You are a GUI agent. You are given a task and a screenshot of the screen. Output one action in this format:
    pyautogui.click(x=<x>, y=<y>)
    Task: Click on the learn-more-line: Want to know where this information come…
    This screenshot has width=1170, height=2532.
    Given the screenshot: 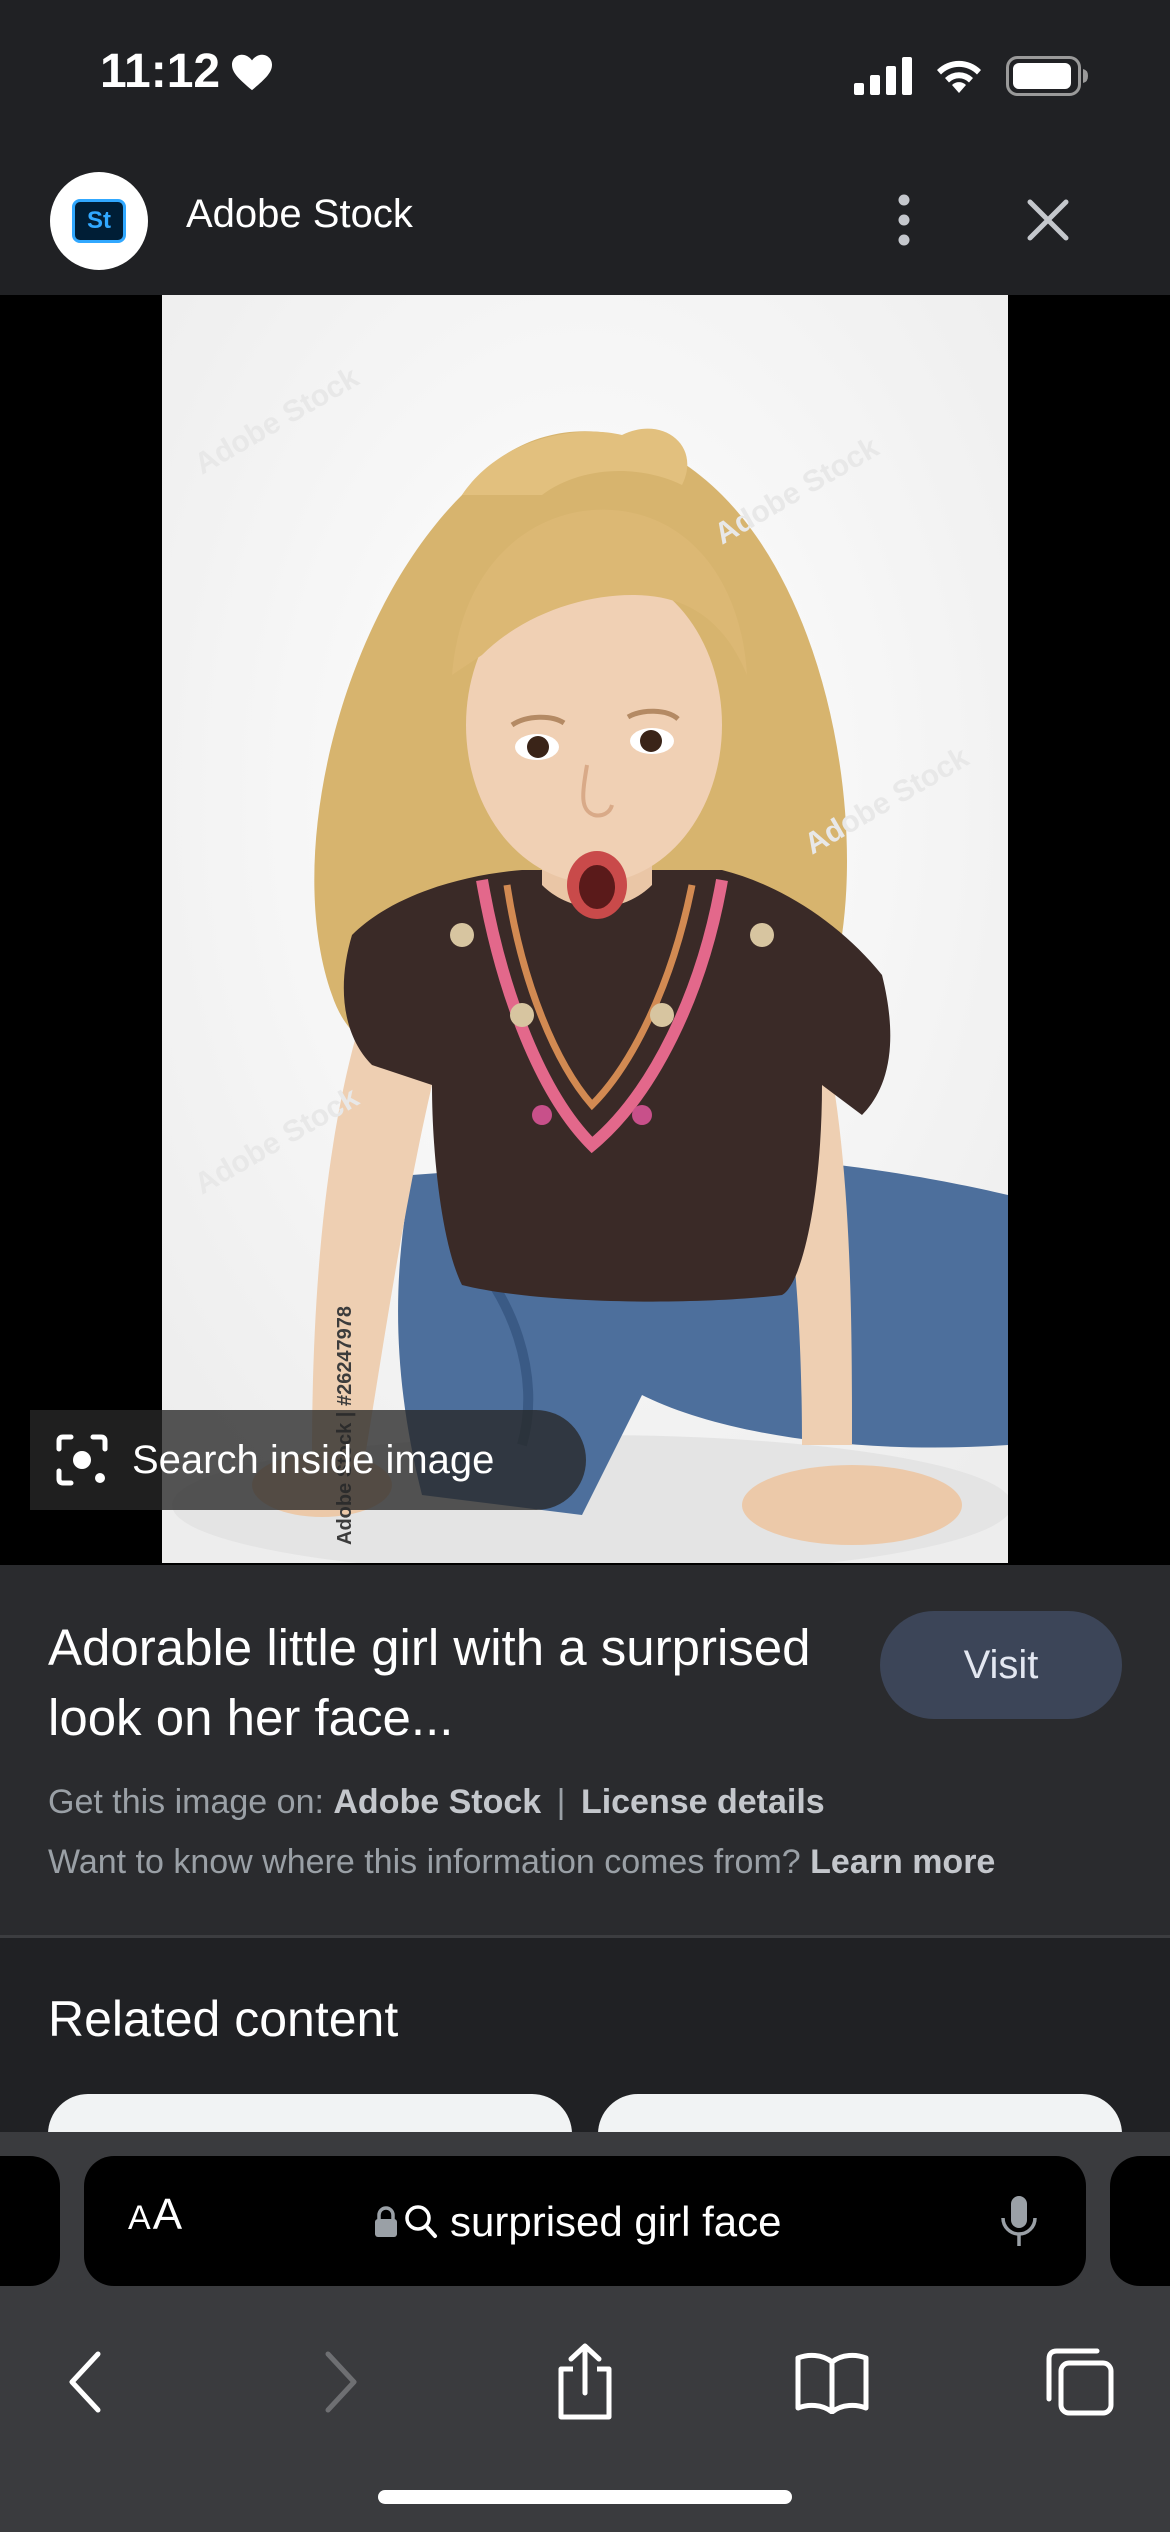 What is the action you would take?
    pyautogui.click(x=521, y=1862)
    